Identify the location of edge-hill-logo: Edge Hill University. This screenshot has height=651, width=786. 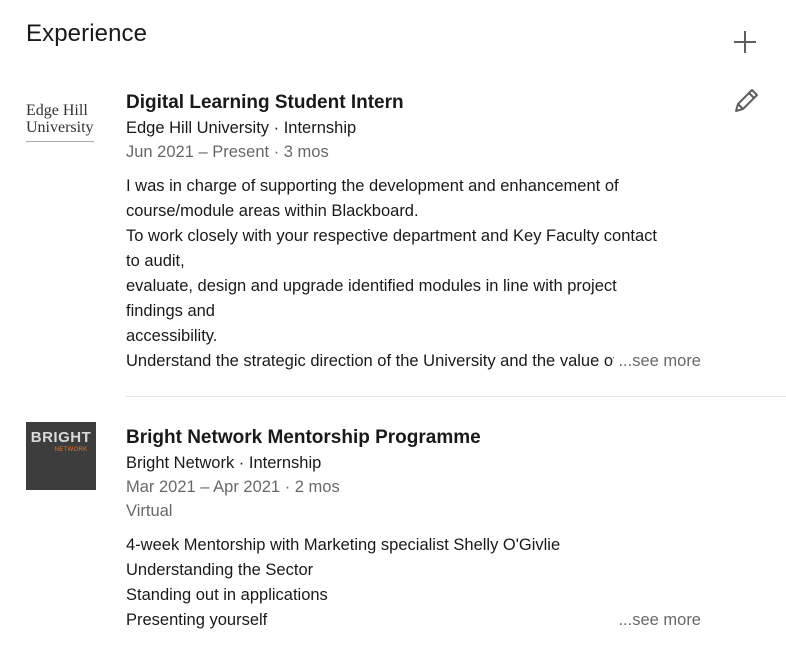
(61, 121).